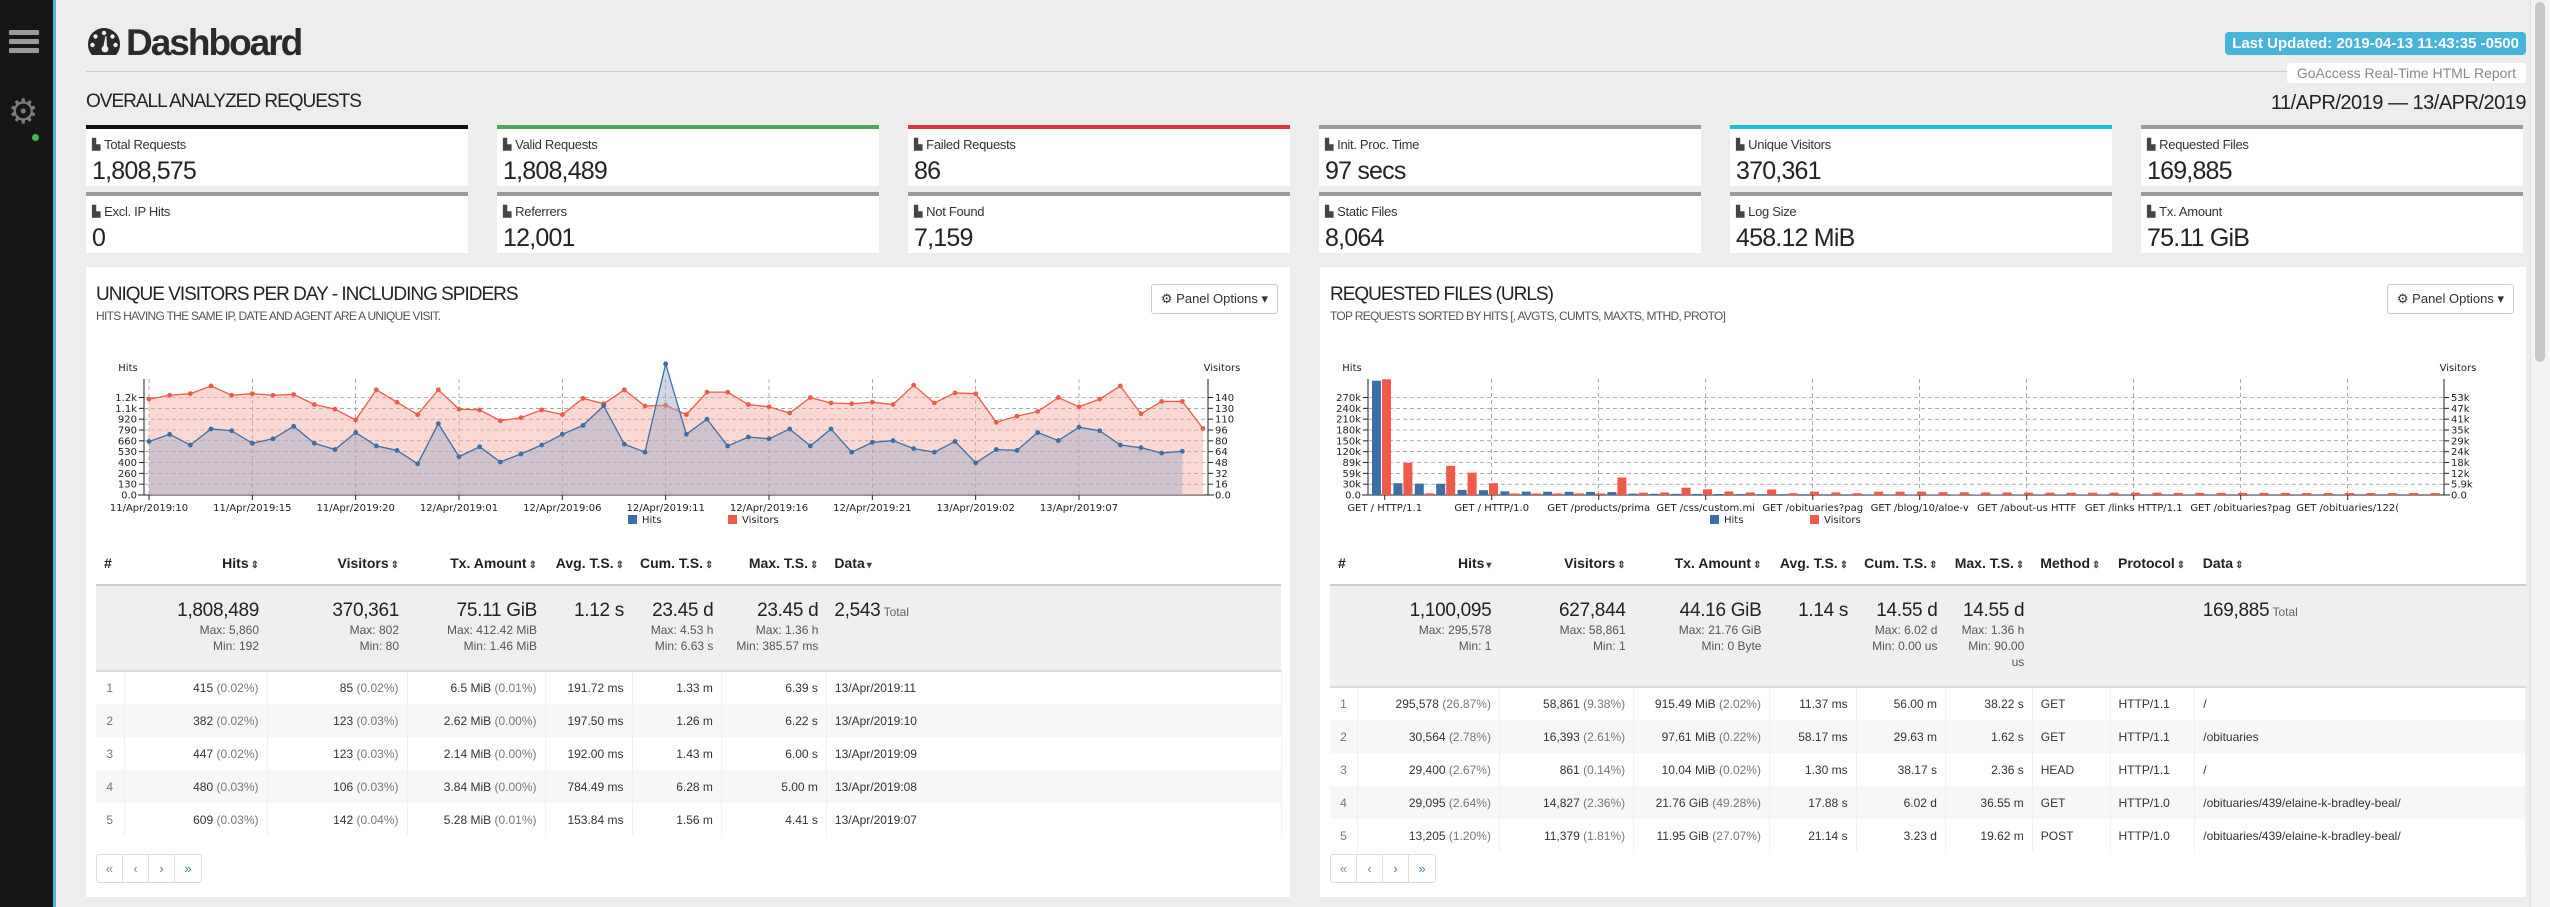 The image size is (2550, 907). Describe the element at coordinates (688, 155) in the screenshot. I see `stat-card: ▙ Valid Requests 1,808,489` at that location.